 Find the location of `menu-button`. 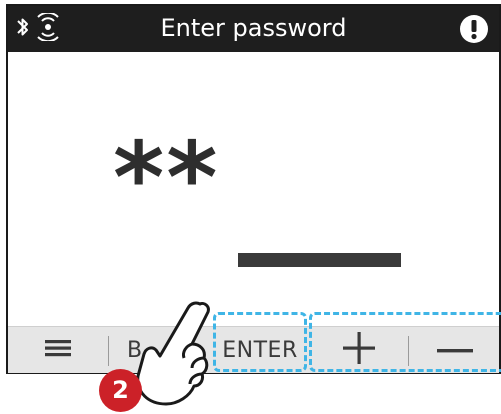

menu-button is located at coordinates (58, 350).